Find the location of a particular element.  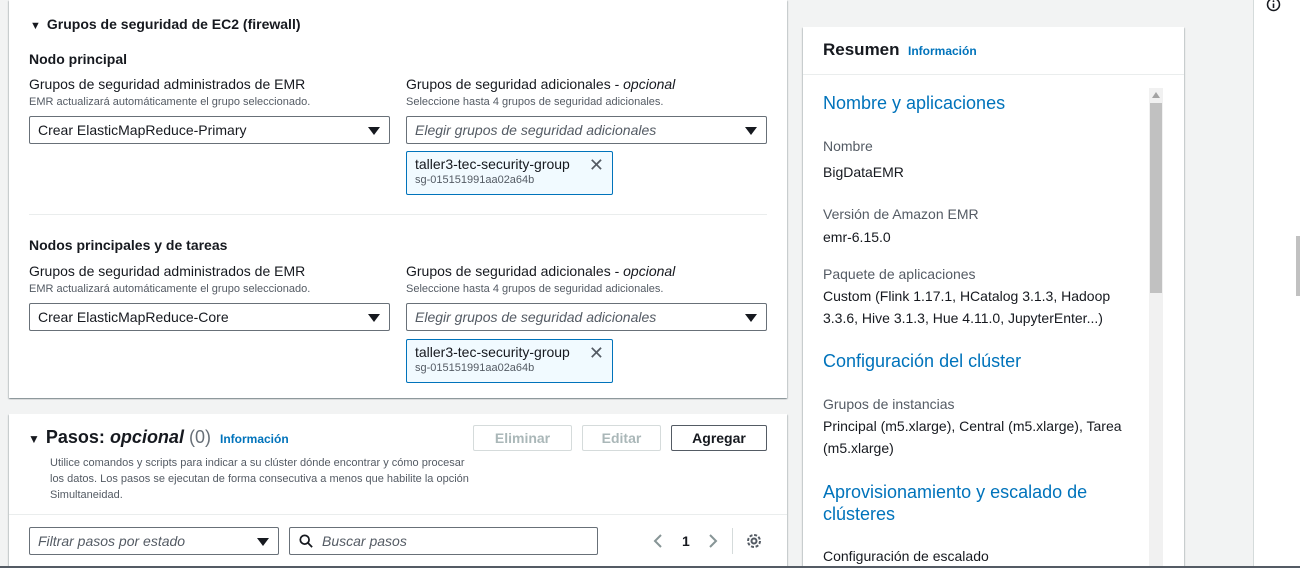

steps-info-link: Información is located at coordinates (254, 439).